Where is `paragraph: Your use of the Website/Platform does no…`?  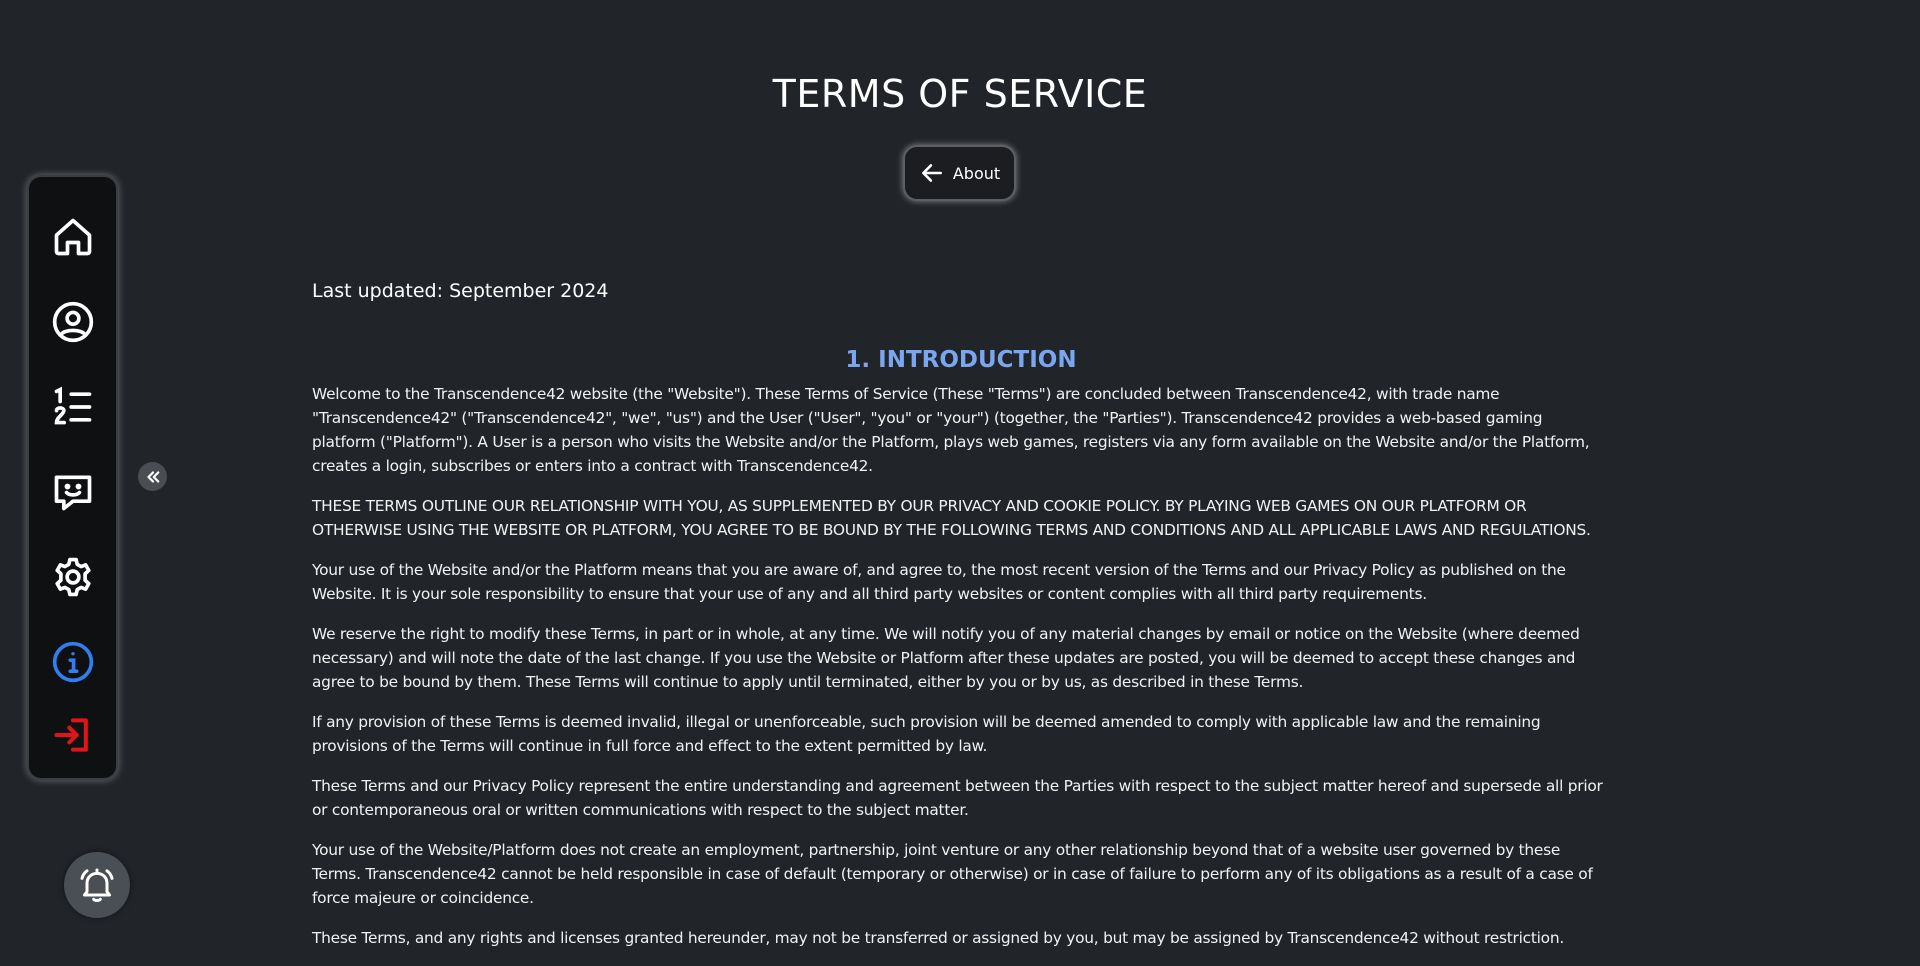
paragraph: Your use of the Website/Platform does no… is located at coordinates (952, 874).